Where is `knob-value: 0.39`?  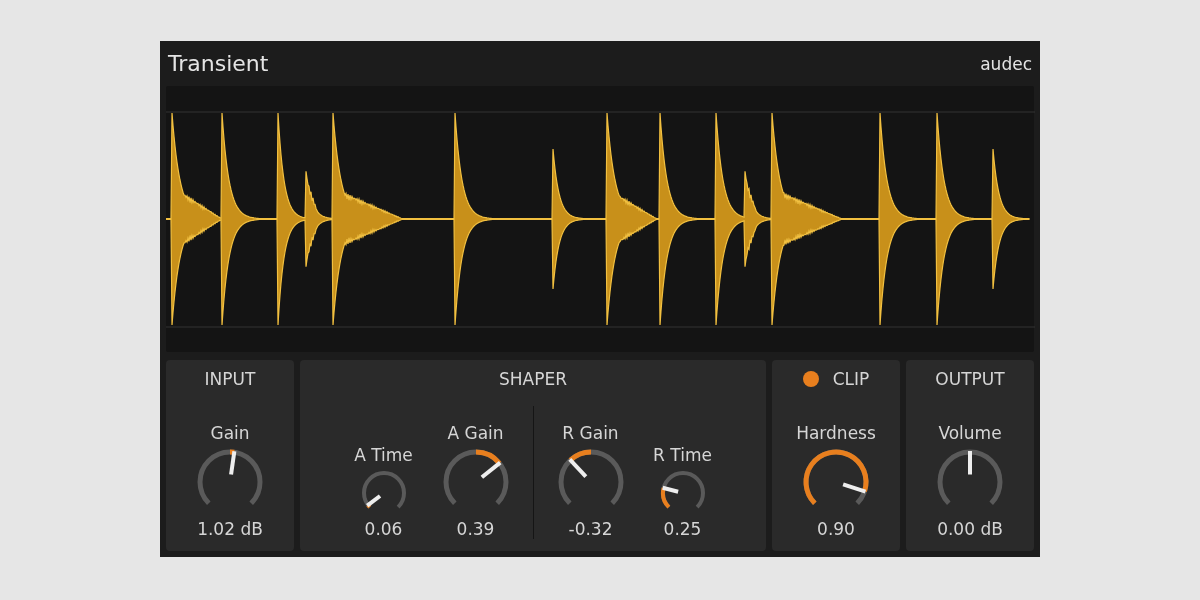 knob-value: 0.39 is located at coordinates (475, 529).